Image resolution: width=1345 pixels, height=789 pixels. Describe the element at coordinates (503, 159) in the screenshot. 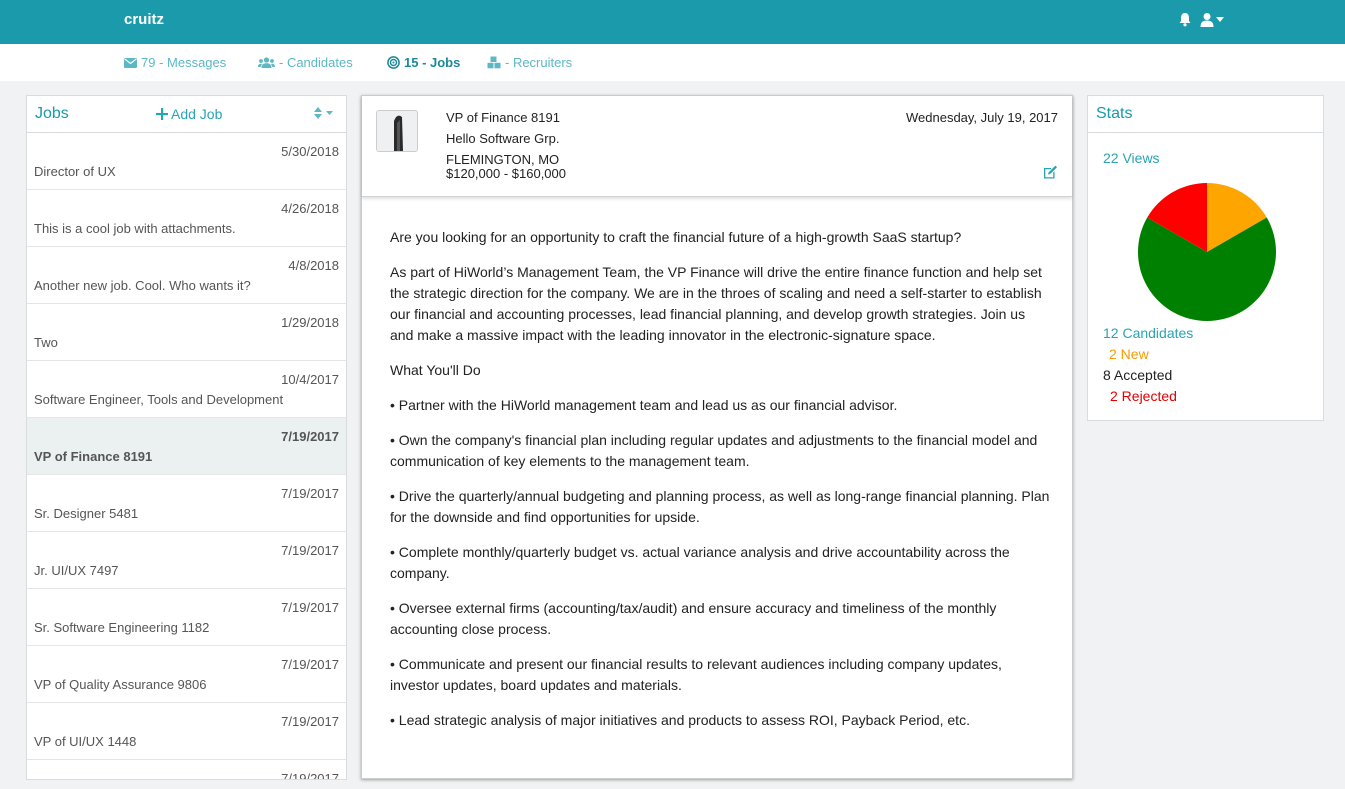

I see `job-location: FLEMINGTON, MO` at that location.